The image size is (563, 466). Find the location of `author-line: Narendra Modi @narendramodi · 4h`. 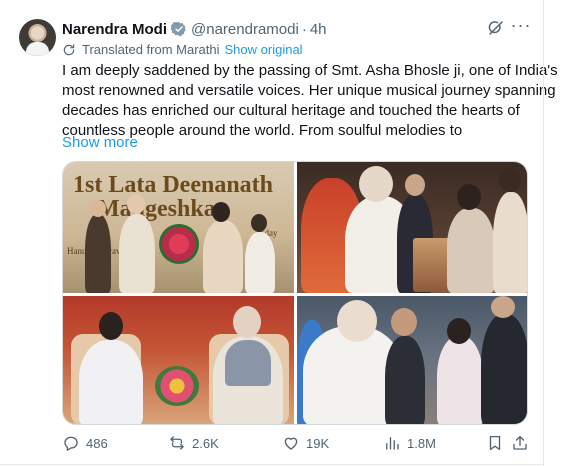

author-line: Narendra Modi @narendramodi · 4h is located at coordinates (194, 29).